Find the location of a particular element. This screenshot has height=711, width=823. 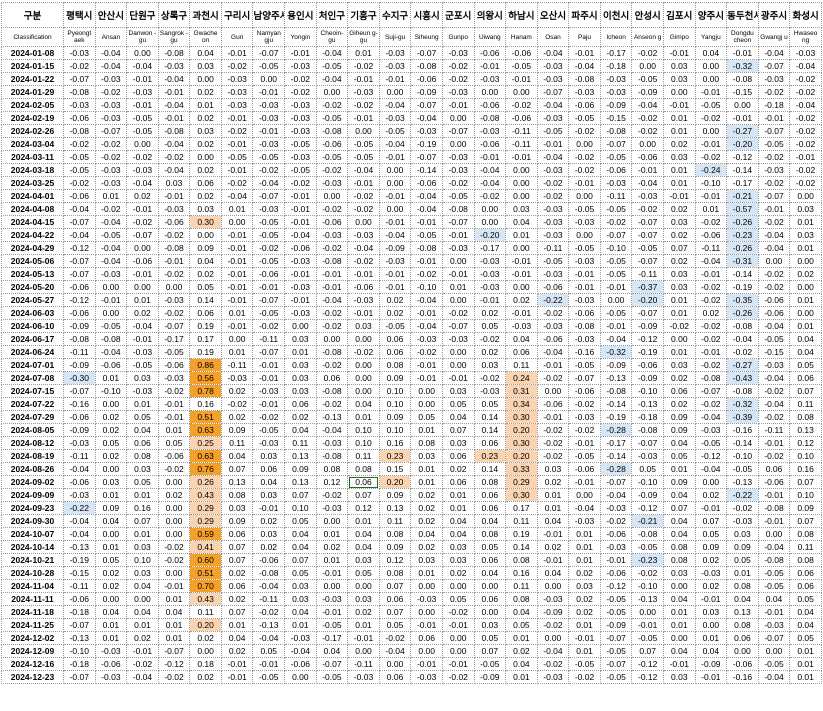

row-date: 2024-07-29 is located at coordinates (32, 417).